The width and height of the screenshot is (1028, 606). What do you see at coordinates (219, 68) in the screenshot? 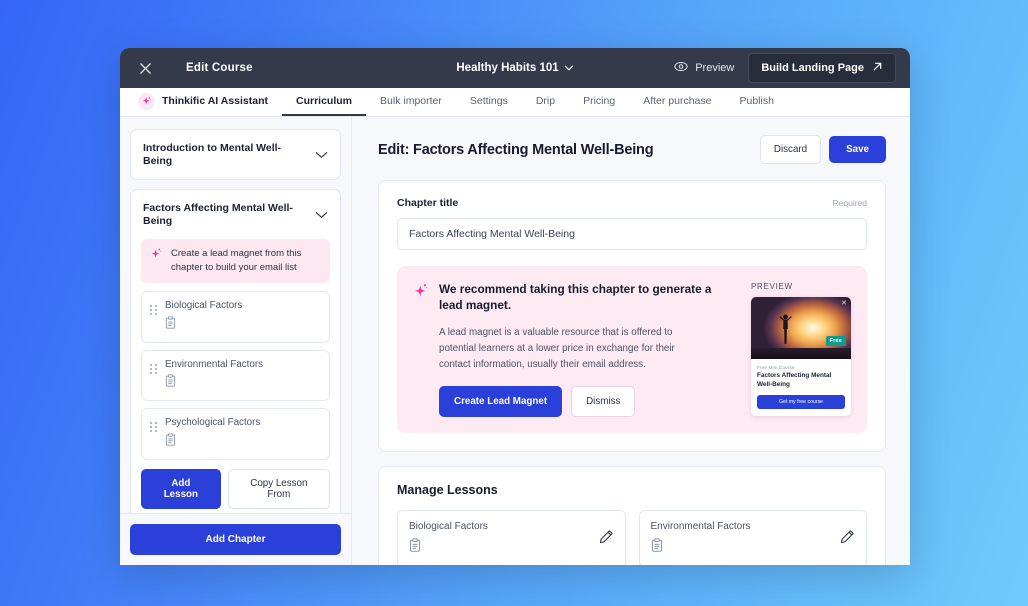
I see `topbar-title: Edit Course` at bounding box center [219, 68].